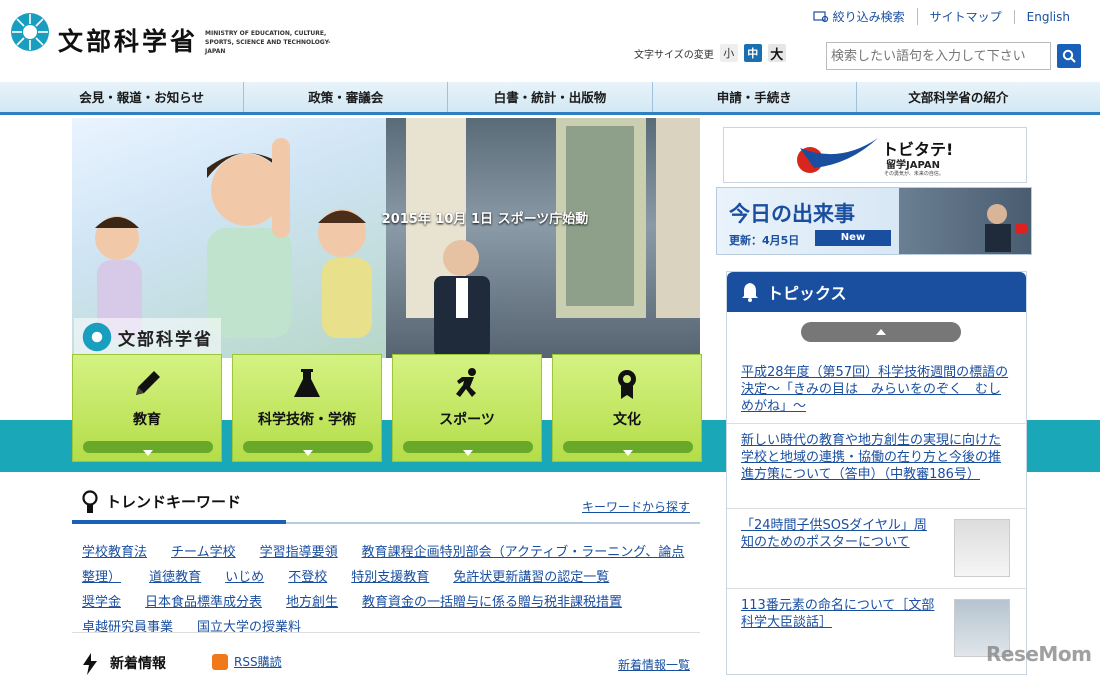 Image resolution: width=1100 pixels, height=675 pixels. What do you see at coordinates (141, 97) in the screenshot?
I see `nav-item-press: 会見・報道・お知らせ` at bounding box center [141, 97].